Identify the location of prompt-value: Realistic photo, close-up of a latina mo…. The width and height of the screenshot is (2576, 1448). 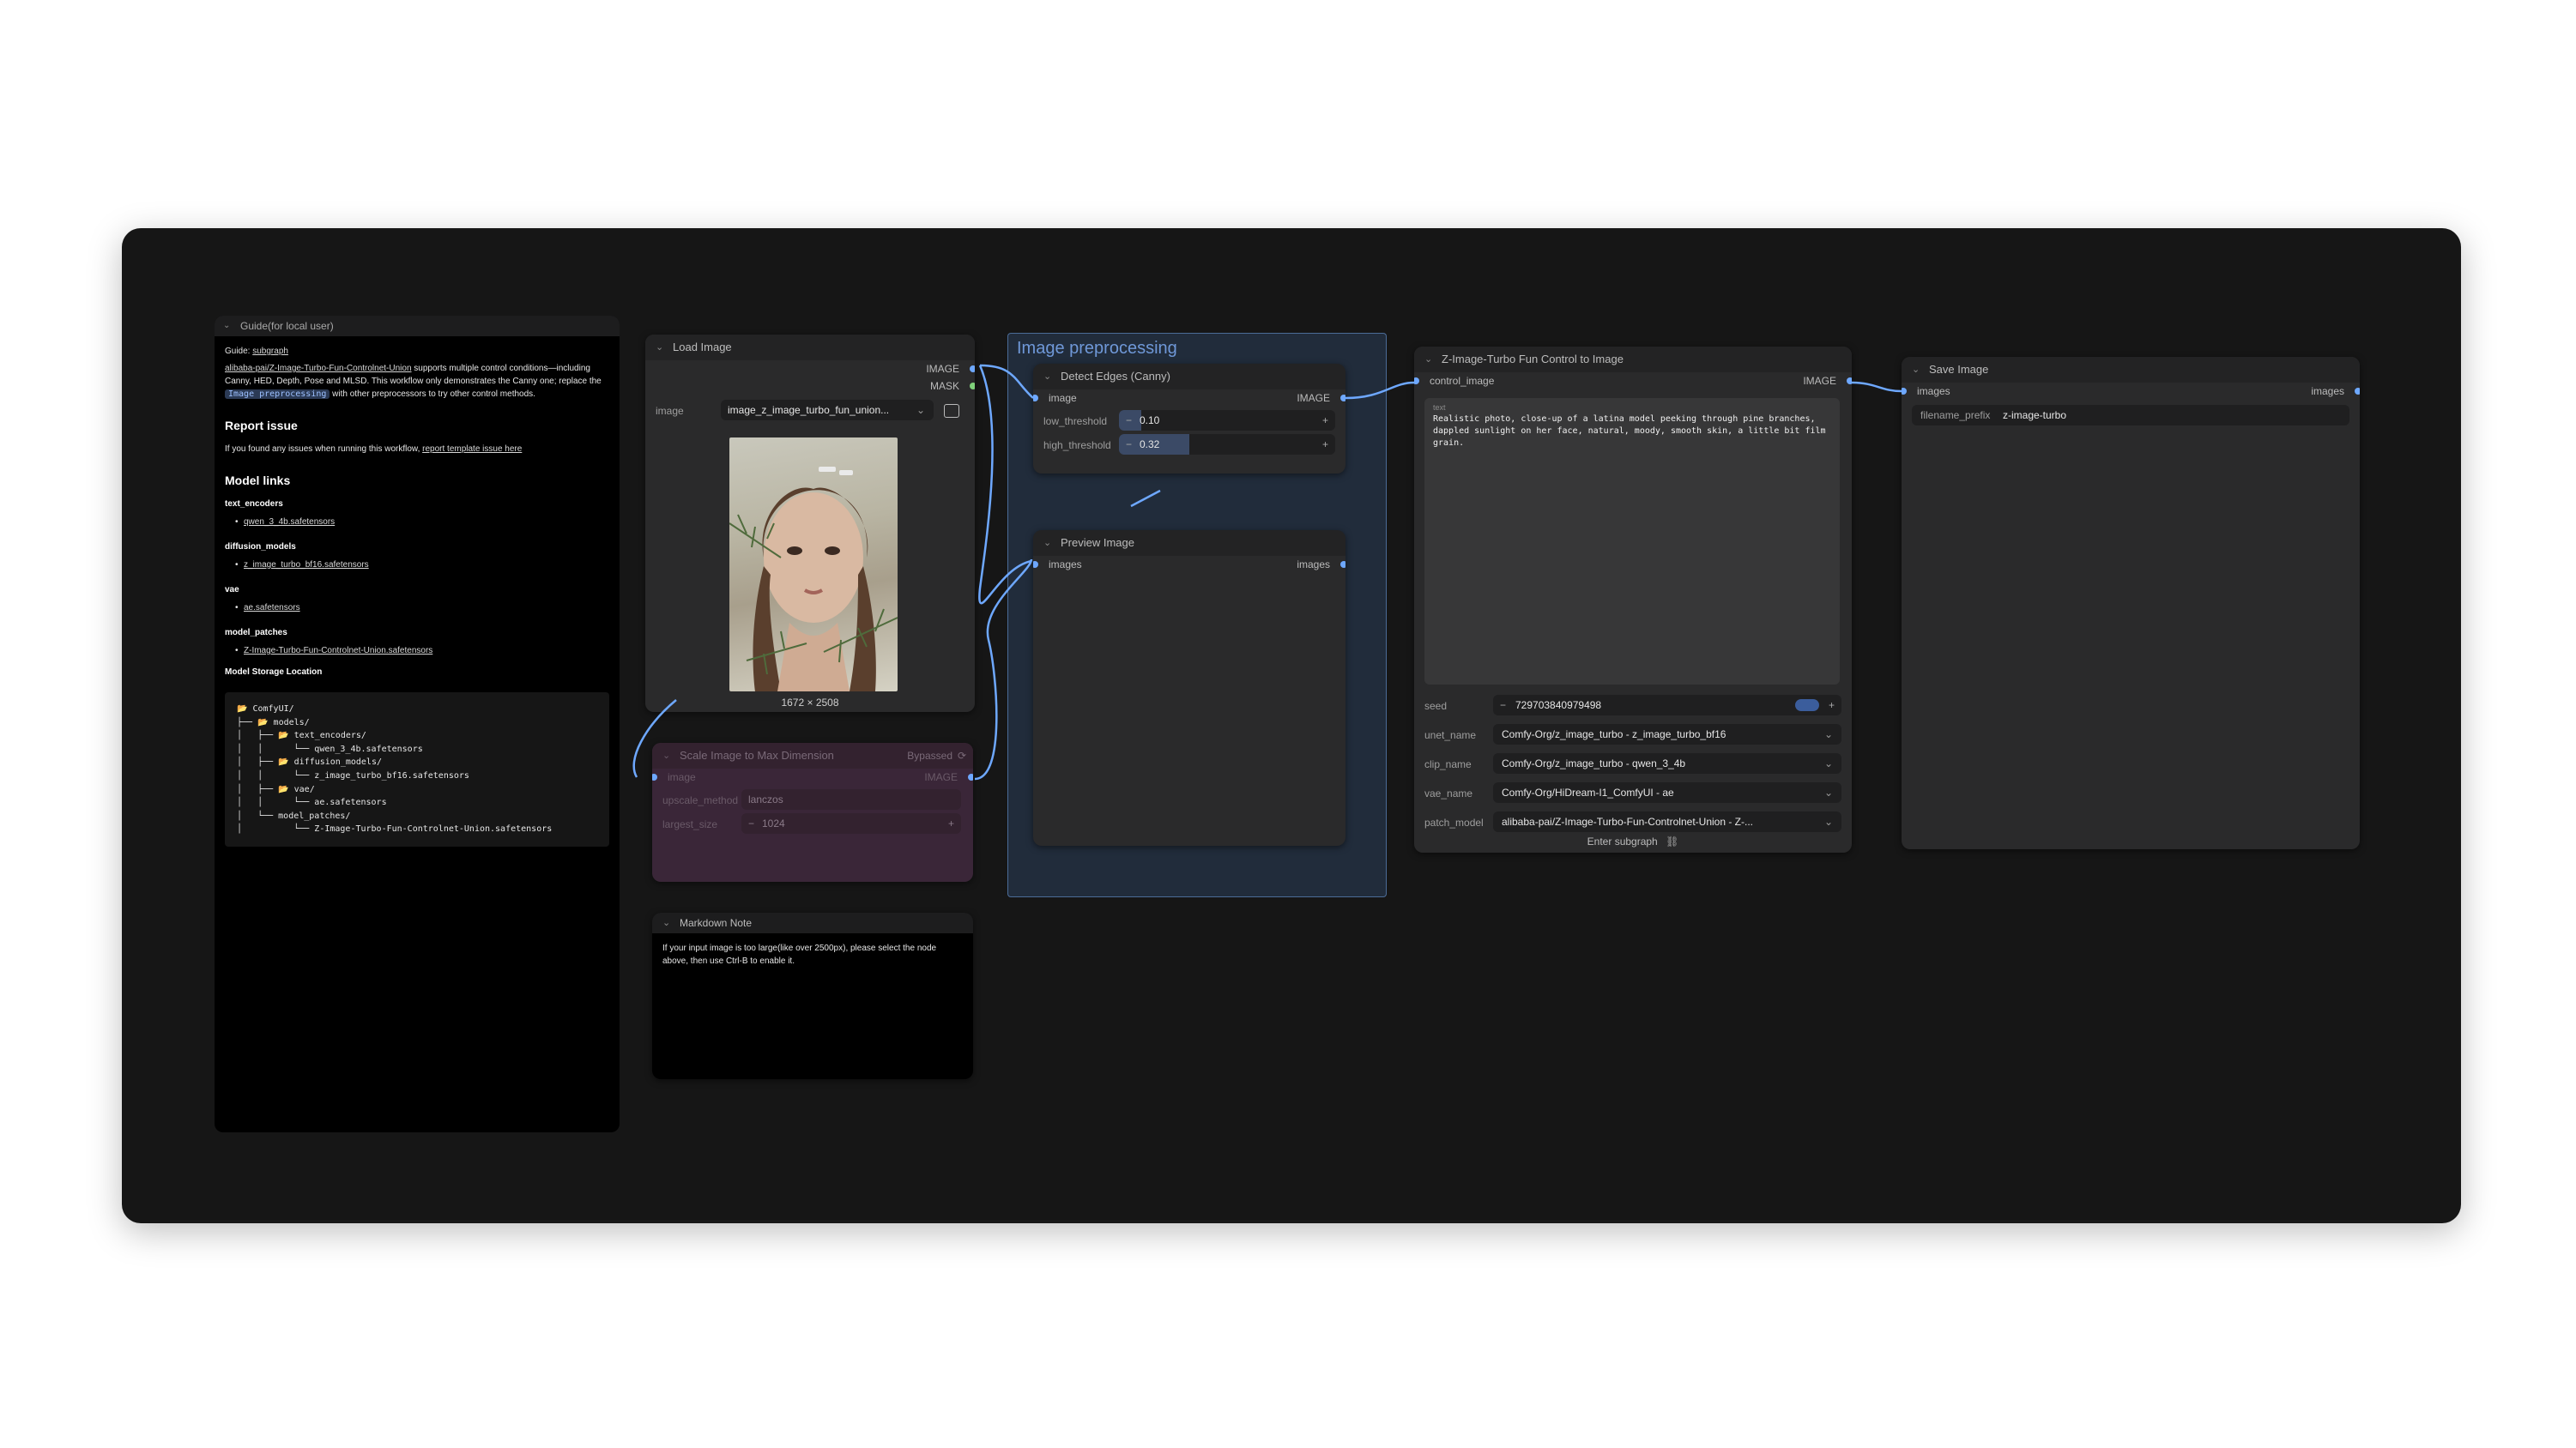
(1629, 431).